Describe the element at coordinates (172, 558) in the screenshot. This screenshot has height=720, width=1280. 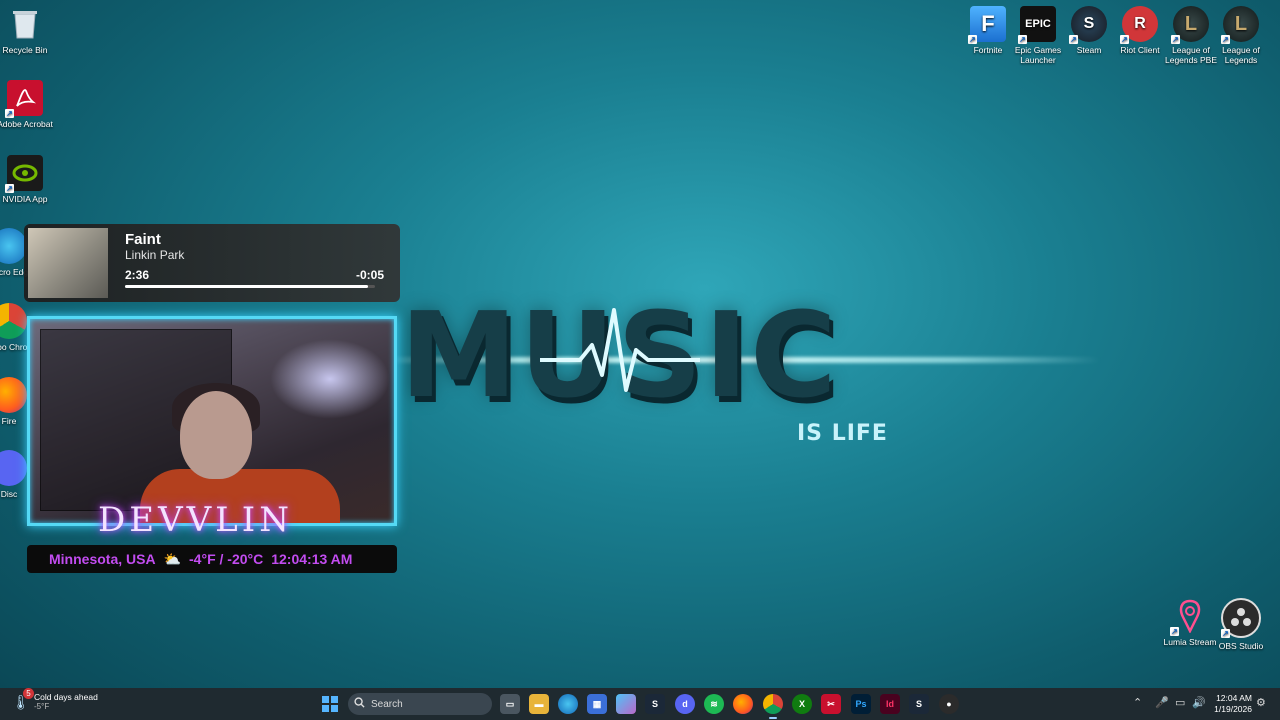
I see `partly-cloudy-icon: ⛅` at that location.